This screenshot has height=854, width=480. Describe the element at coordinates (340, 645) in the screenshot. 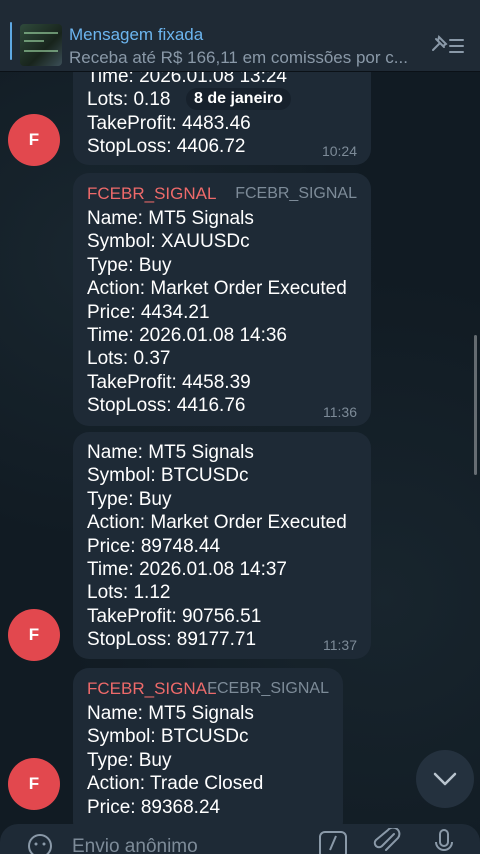

I see `message-time: 11:37` at that location.